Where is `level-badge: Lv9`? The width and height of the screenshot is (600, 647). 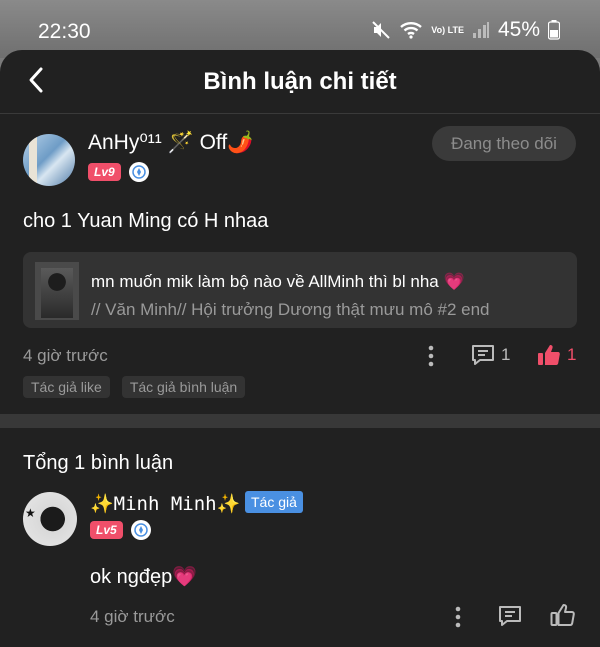 level-badge: Lv9 is located at coordinates (104, 172).